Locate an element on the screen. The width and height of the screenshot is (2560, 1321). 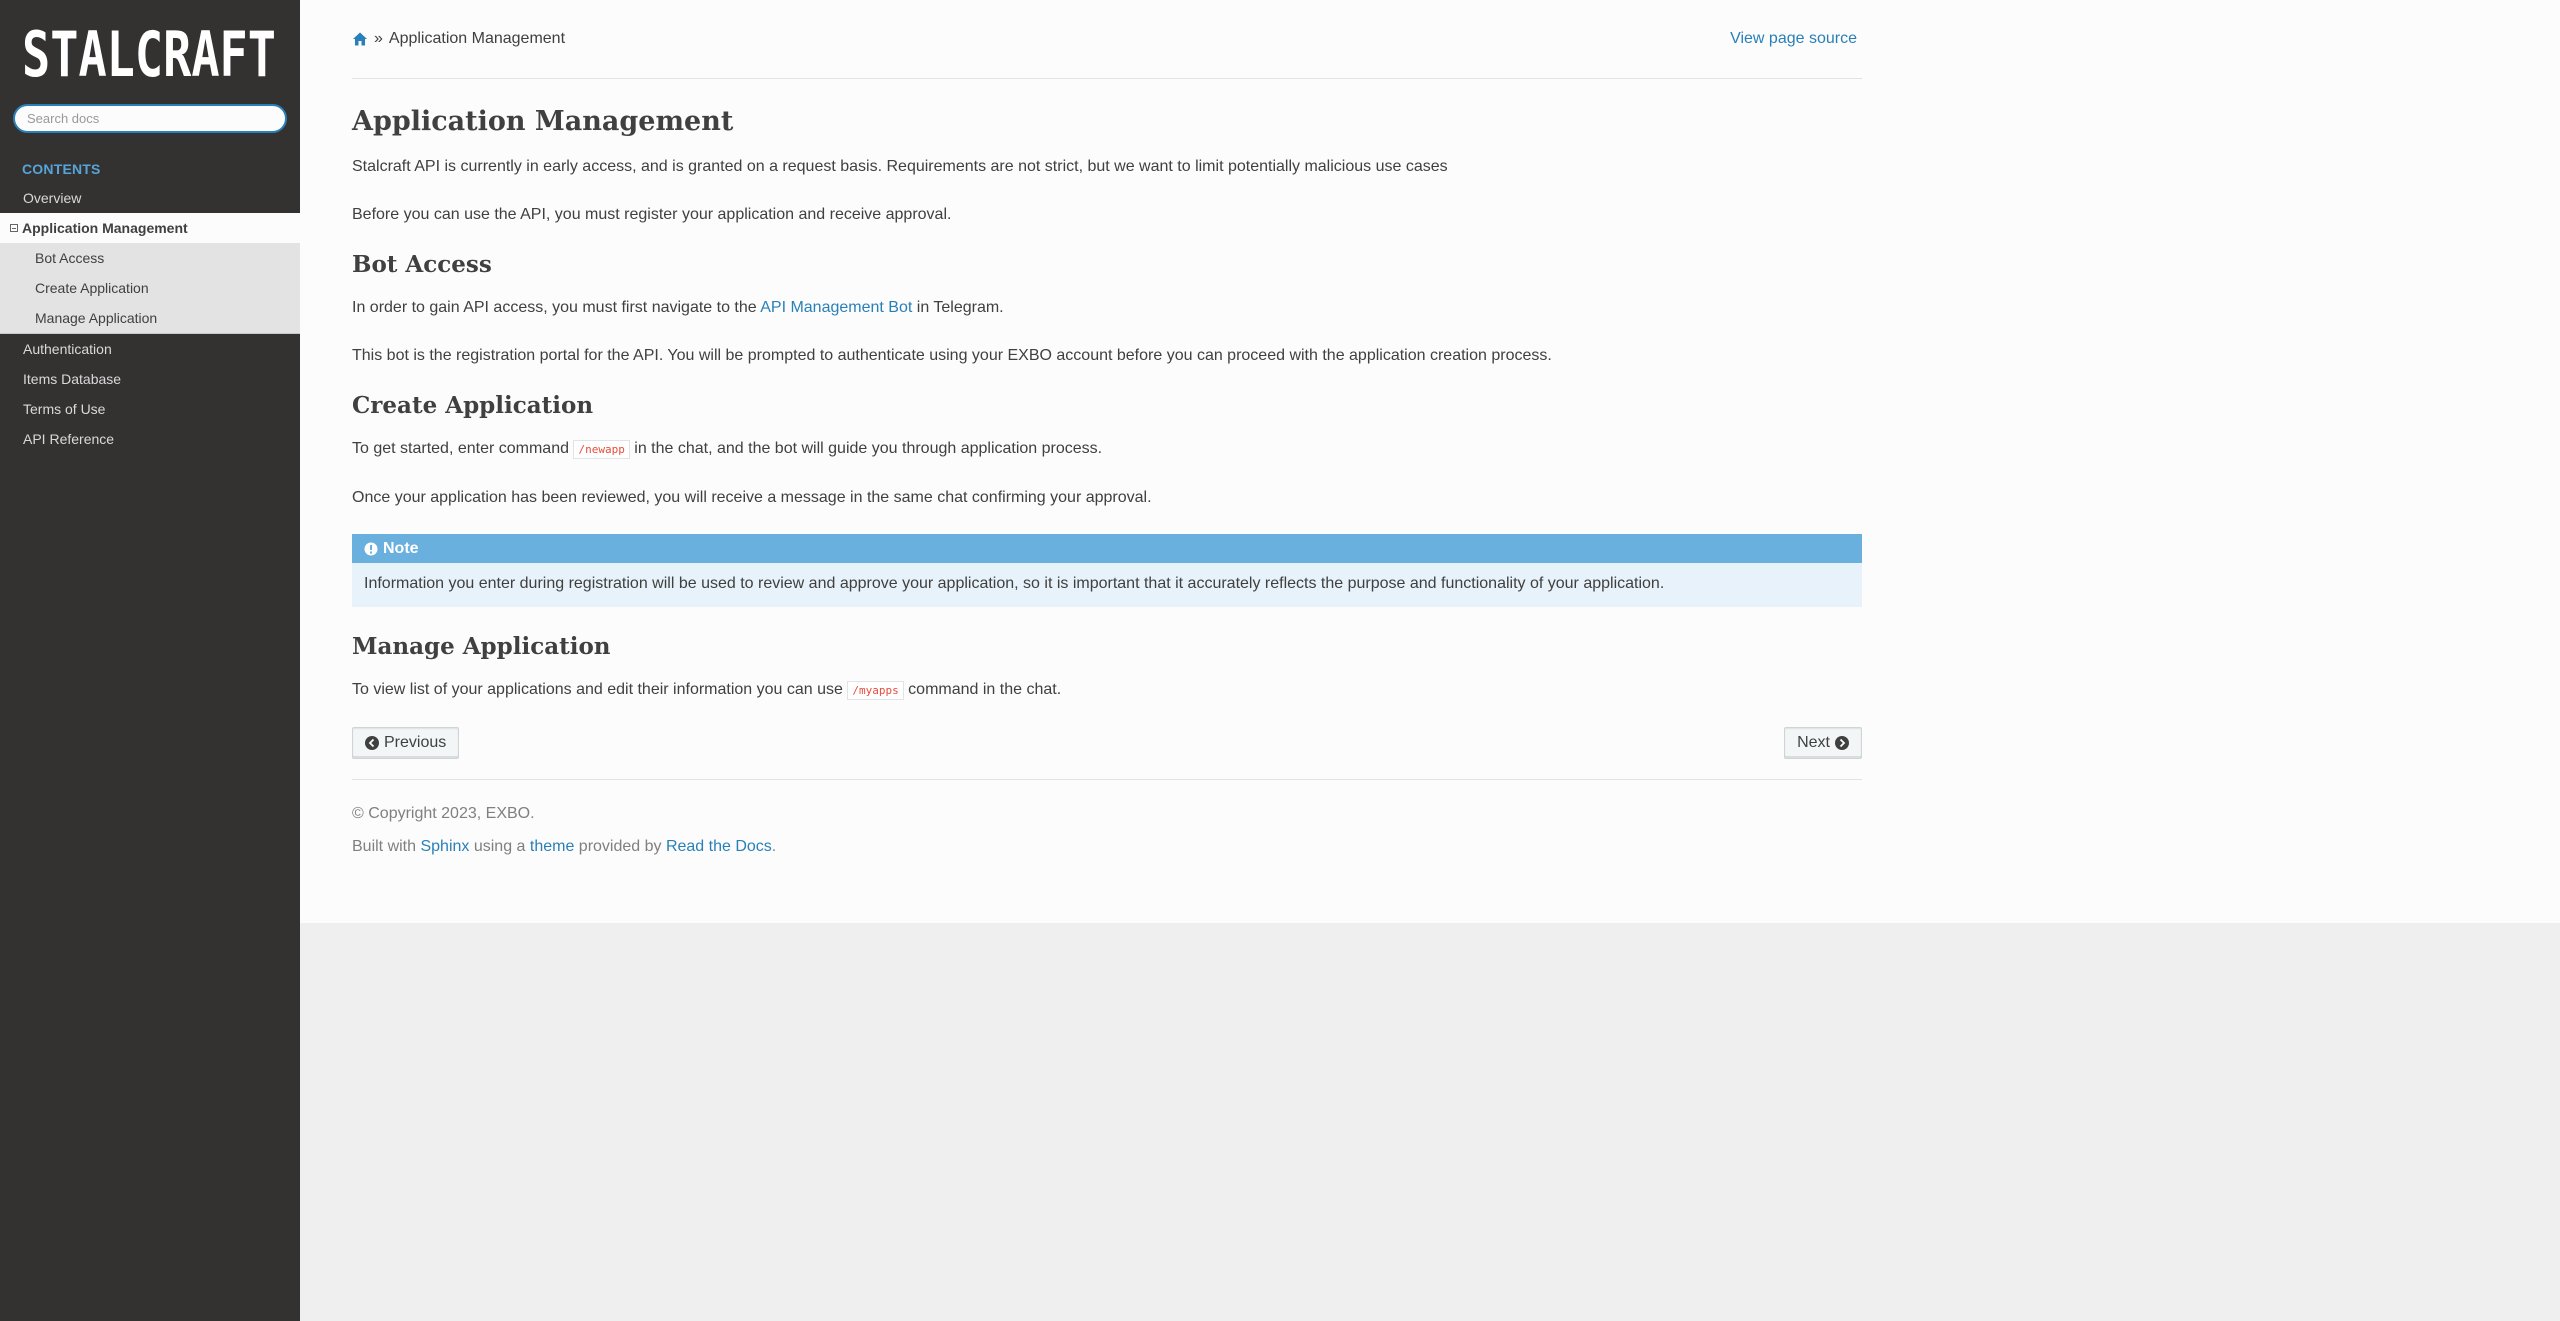
sidebar-item-application-management: Application Management is located at coordinates (150, 228).